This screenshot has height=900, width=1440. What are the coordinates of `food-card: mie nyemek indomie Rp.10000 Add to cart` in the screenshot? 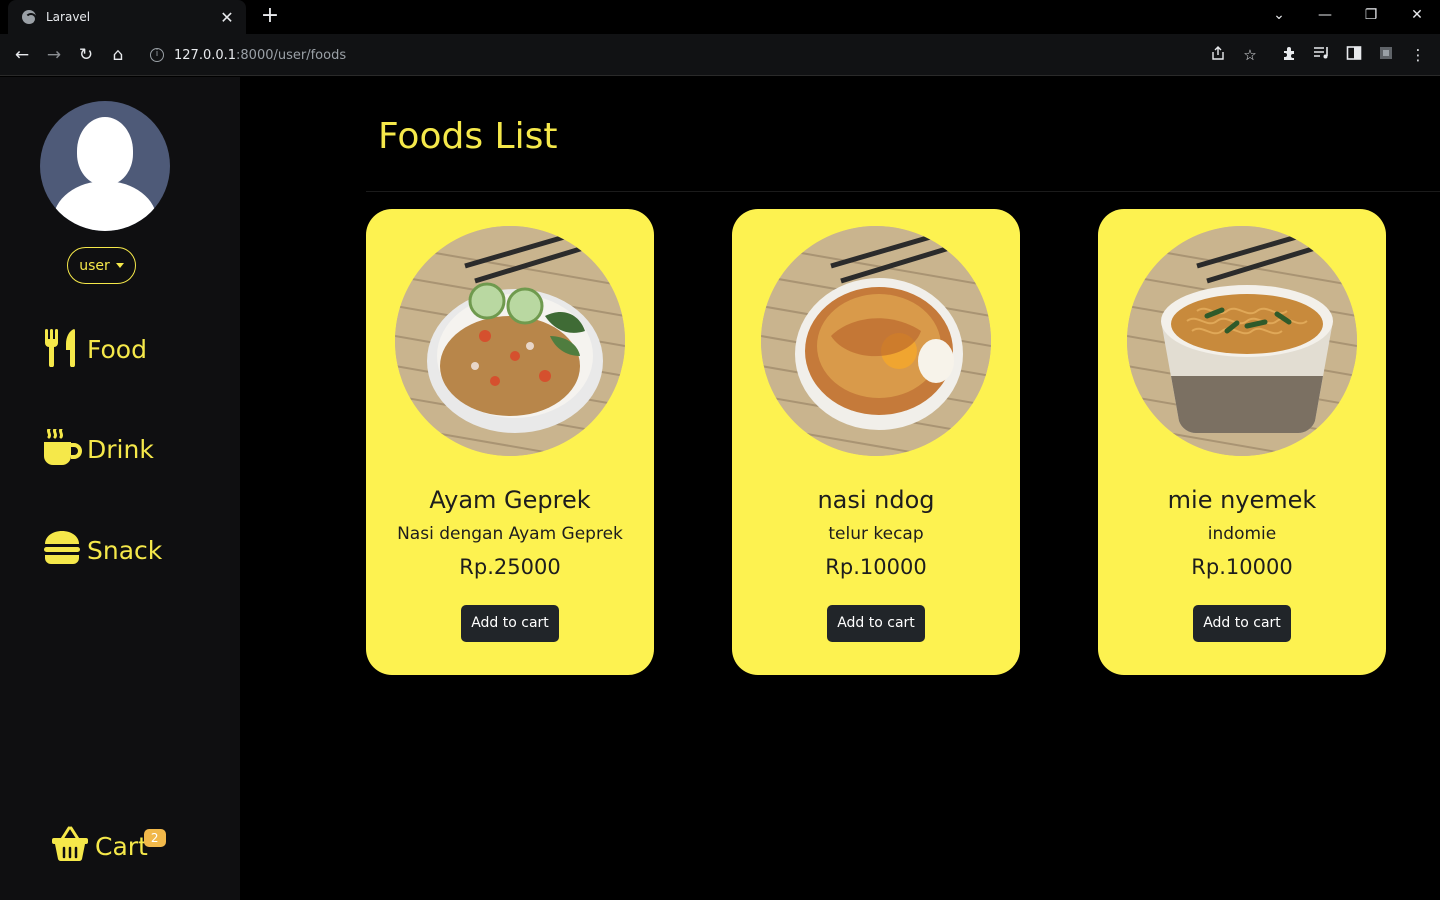 It's located at (1242, 442).